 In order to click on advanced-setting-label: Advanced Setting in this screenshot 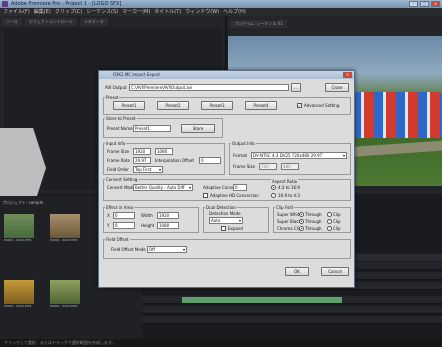, I will do `click(322, 105)`.